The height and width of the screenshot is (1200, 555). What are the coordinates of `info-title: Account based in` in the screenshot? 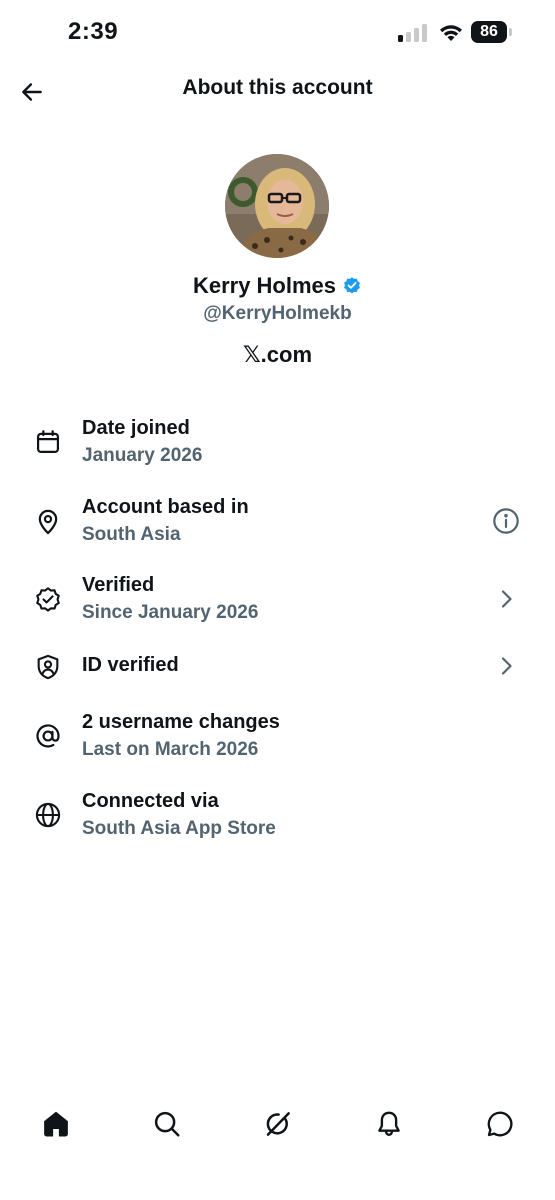 It's located at (165, 507).